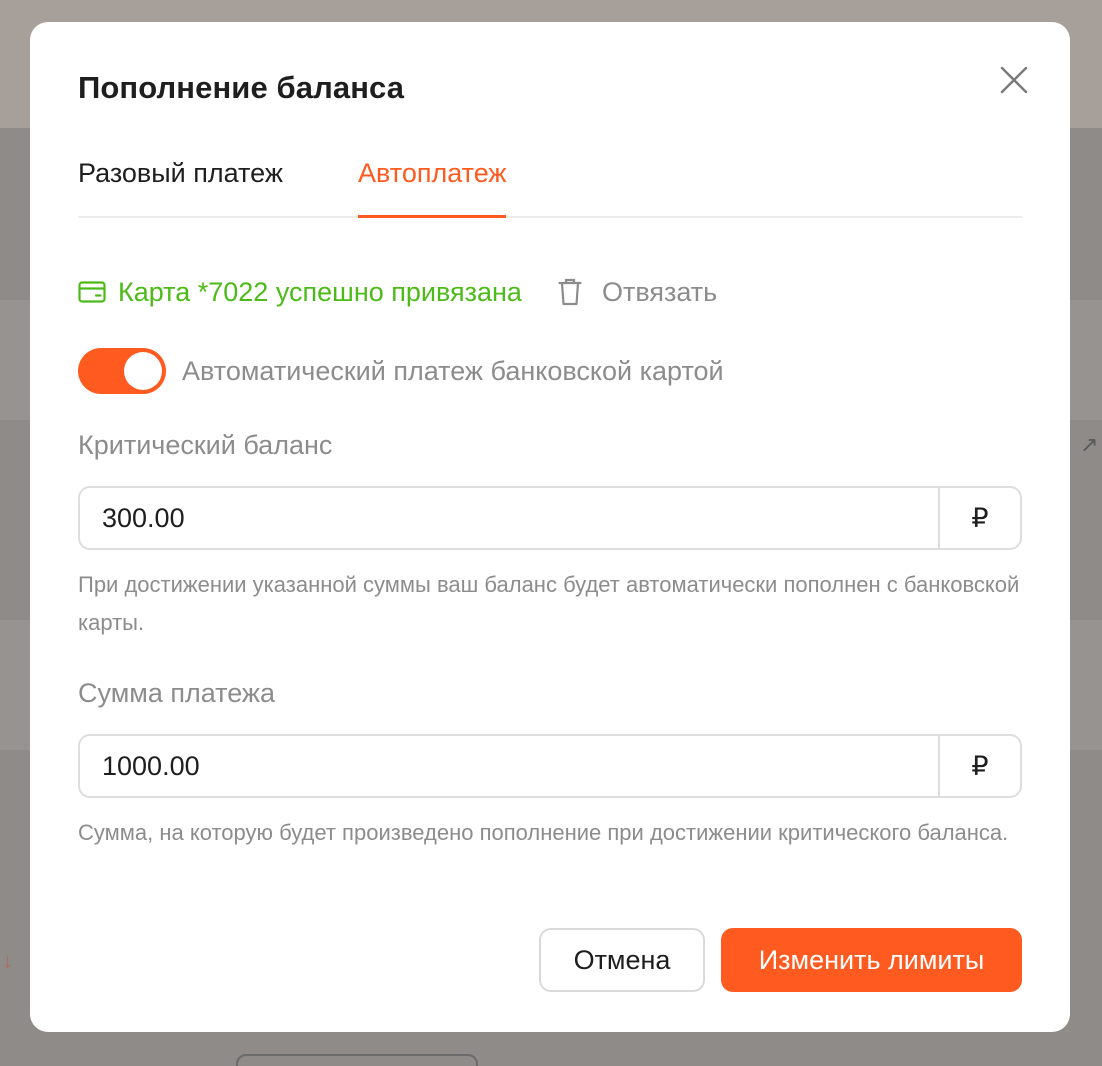 This screenshot has height=1066, width=1102. What do you see at coordinates (205, 445) in the screenshot?
I see `critical-balance-label: Критический баланс` at bounding box center [205, 445].